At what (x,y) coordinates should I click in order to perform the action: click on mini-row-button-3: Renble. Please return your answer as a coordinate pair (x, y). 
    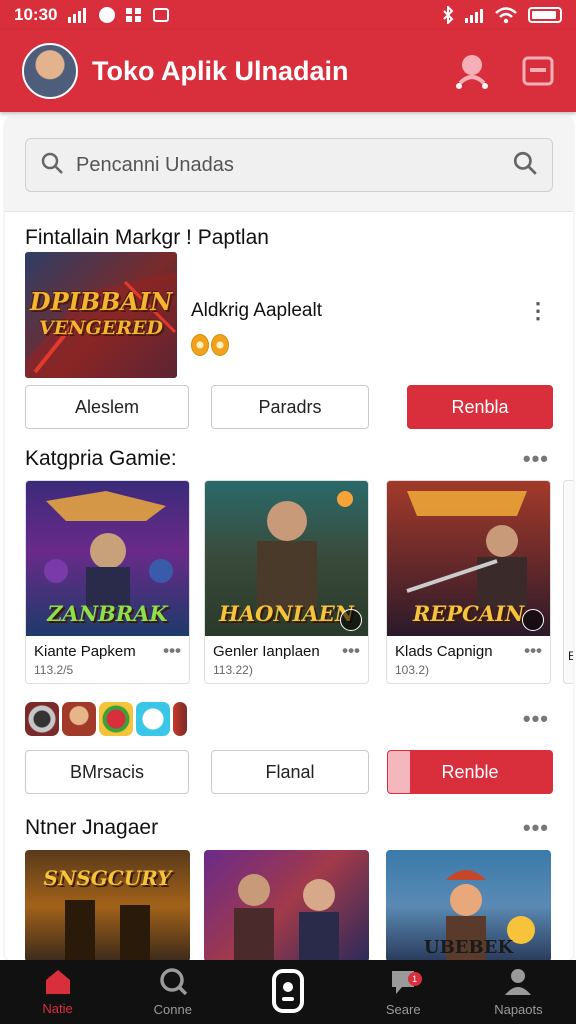
    Looking at the image, I should click on (470, 772).